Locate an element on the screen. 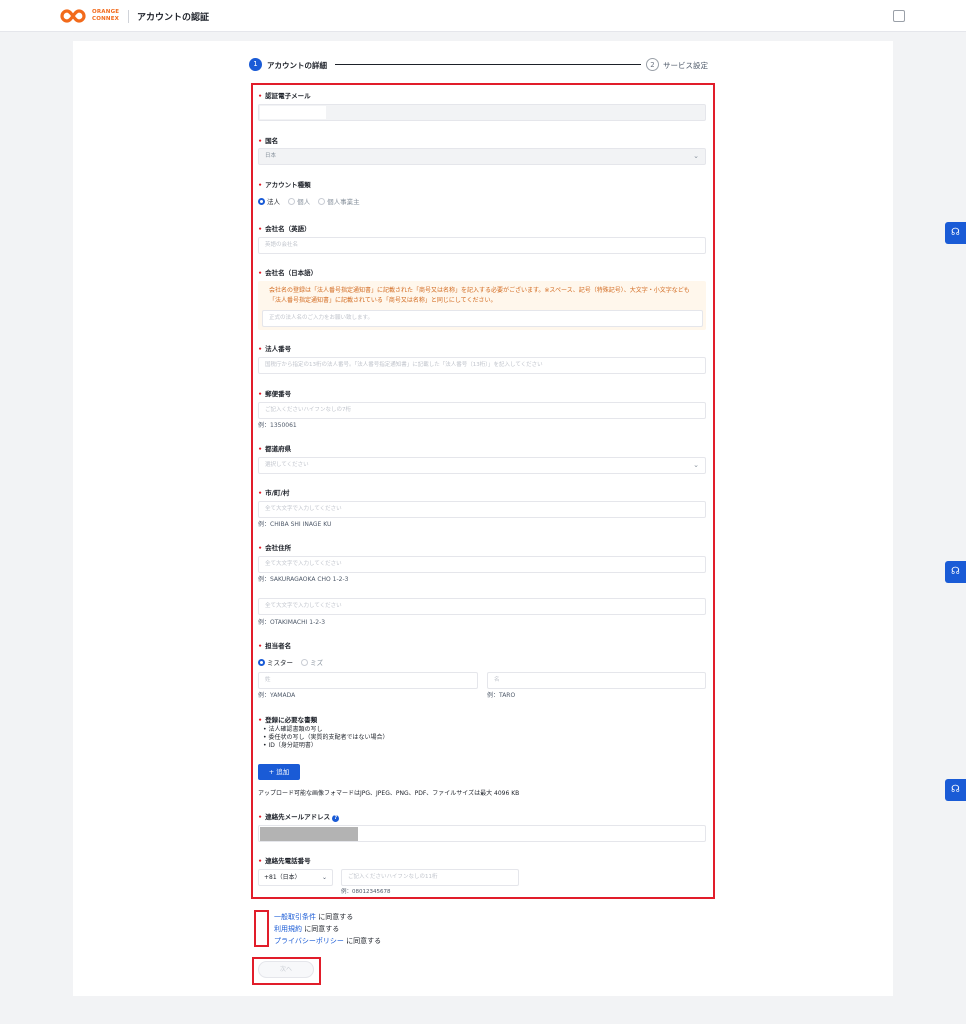  company-en-label: • 会社名（英語） is located at coordinates (284, 229).